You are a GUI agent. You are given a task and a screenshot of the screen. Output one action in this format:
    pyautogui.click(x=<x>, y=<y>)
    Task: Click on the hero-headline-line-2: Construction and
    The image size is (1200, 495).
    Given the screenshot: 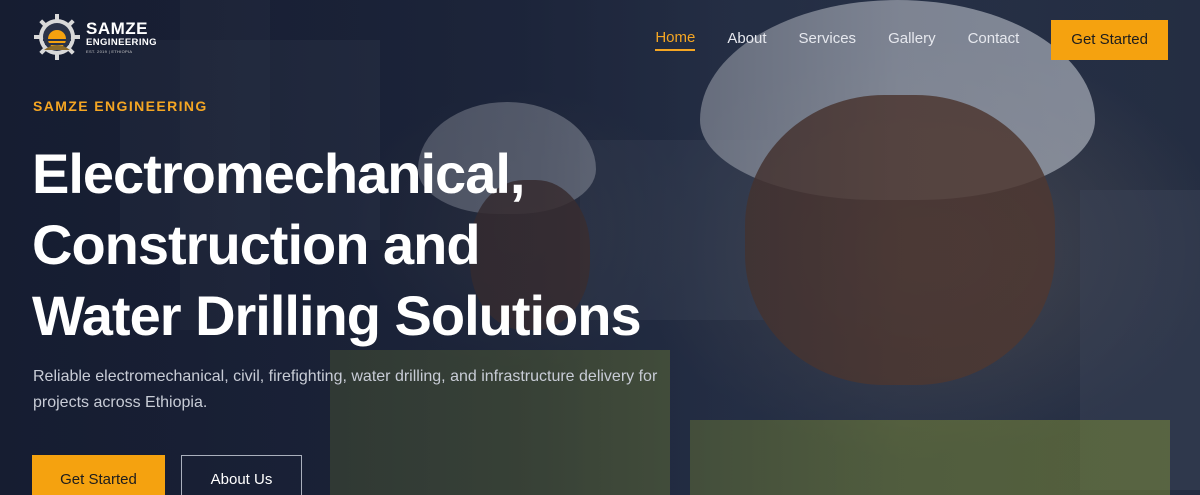 What is the action you would take?
    pyautogui.click(x=256, y=244)
    